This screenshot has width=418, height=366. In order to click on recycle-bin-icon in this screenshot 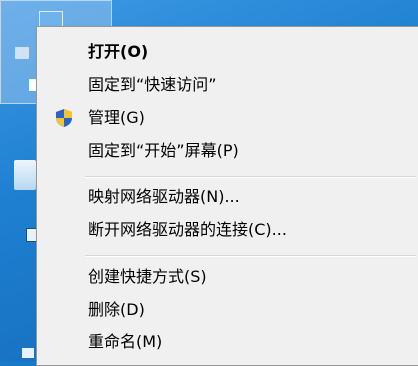, I will do `click(25, 175)`.